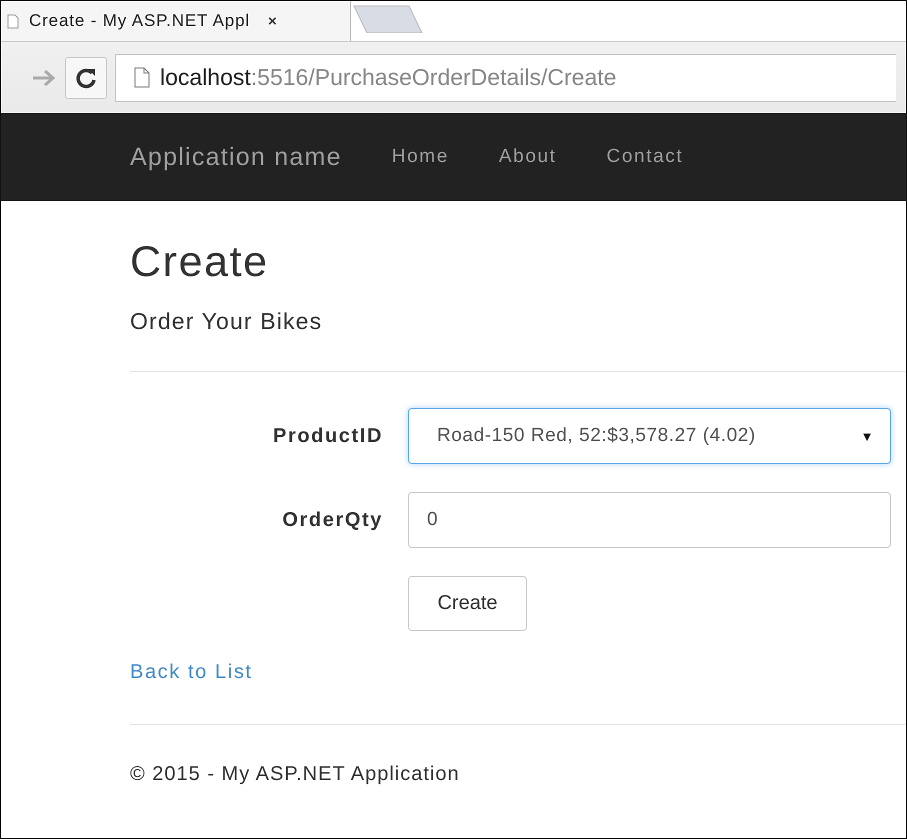  I want to click on nav-link: Contact, so click(645, 157).